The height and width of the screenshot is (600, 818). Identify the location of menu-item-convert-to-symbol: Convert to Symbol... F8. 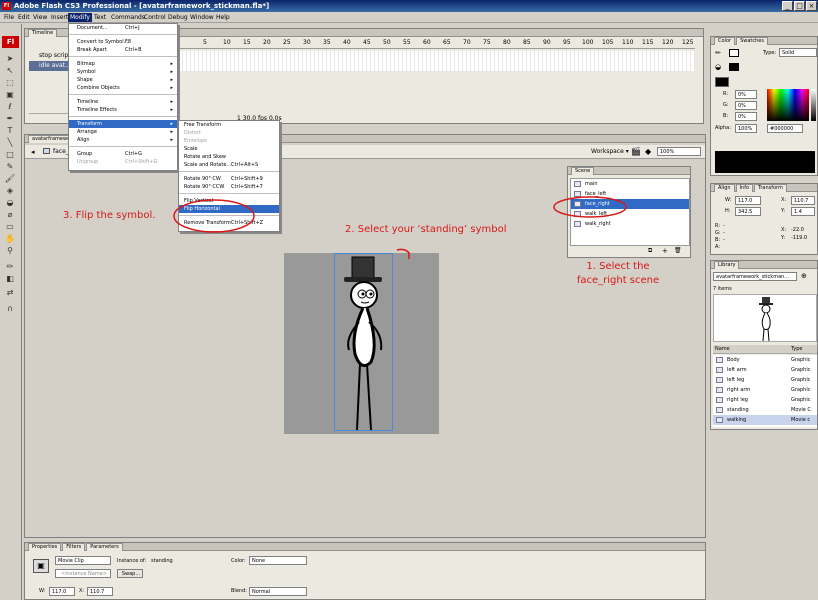
(123, 42).